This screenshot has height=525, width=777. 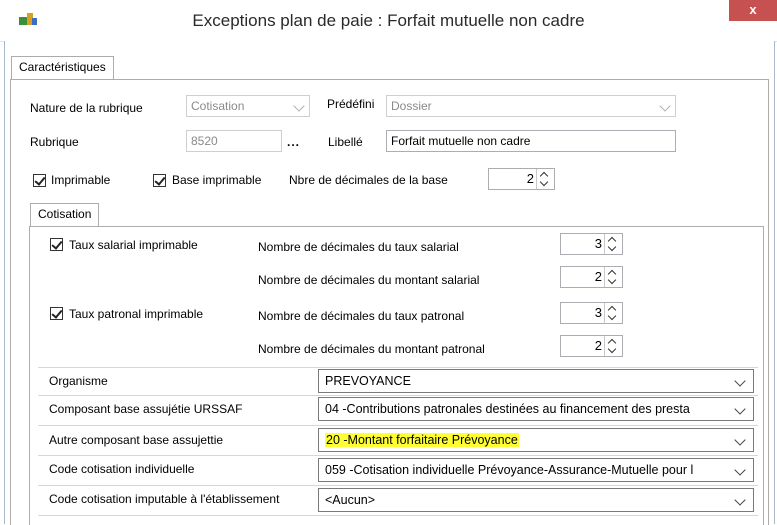 I want to click on nbre-decimales-base-value: 2, so click(x=530, y=178).